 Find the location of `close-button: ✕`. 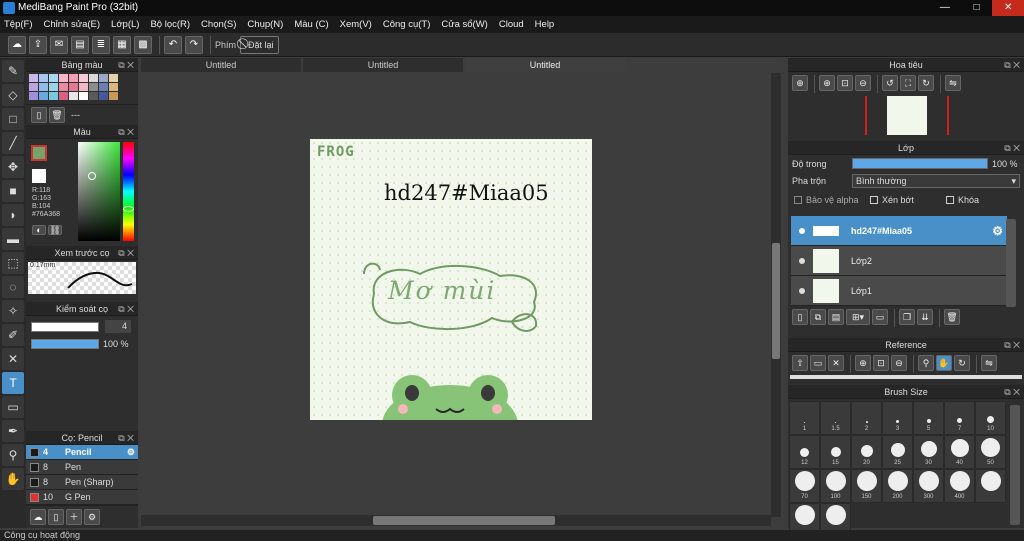

close-button: ✕ is located at coordinates (1008, 8).